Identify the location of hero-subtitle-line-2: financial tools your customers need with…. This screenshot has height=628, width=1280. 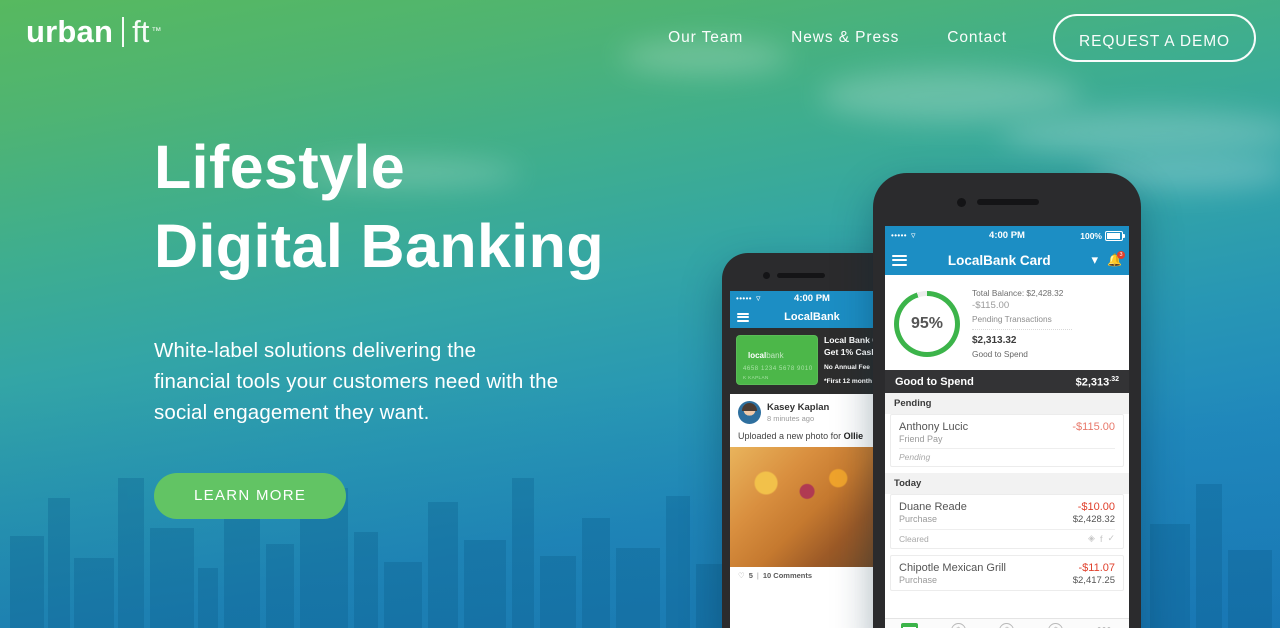
(356, 381).